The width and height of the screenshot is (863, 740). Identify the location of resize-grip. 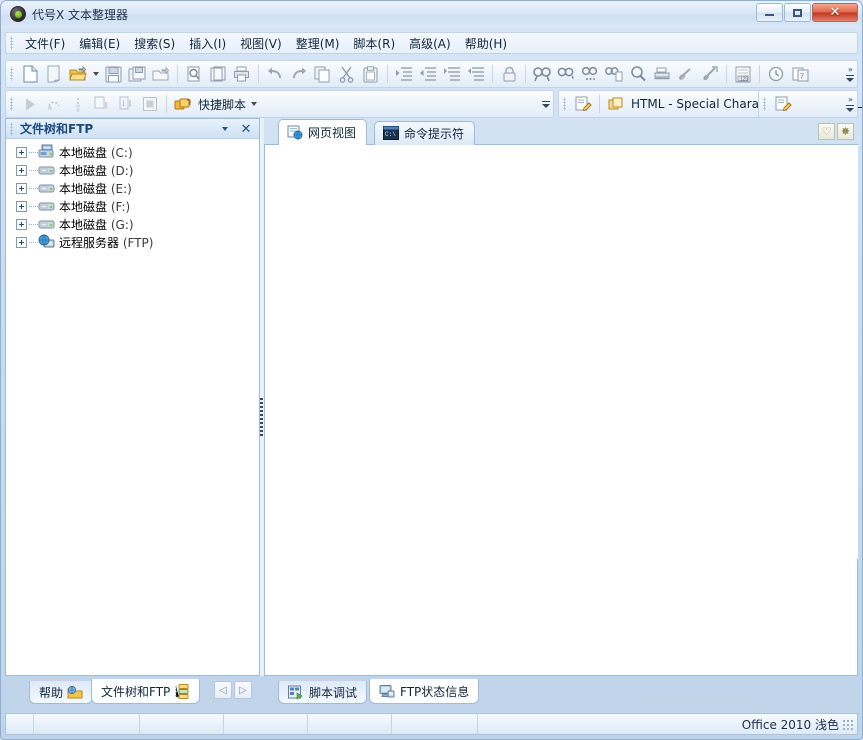
(848, 725).